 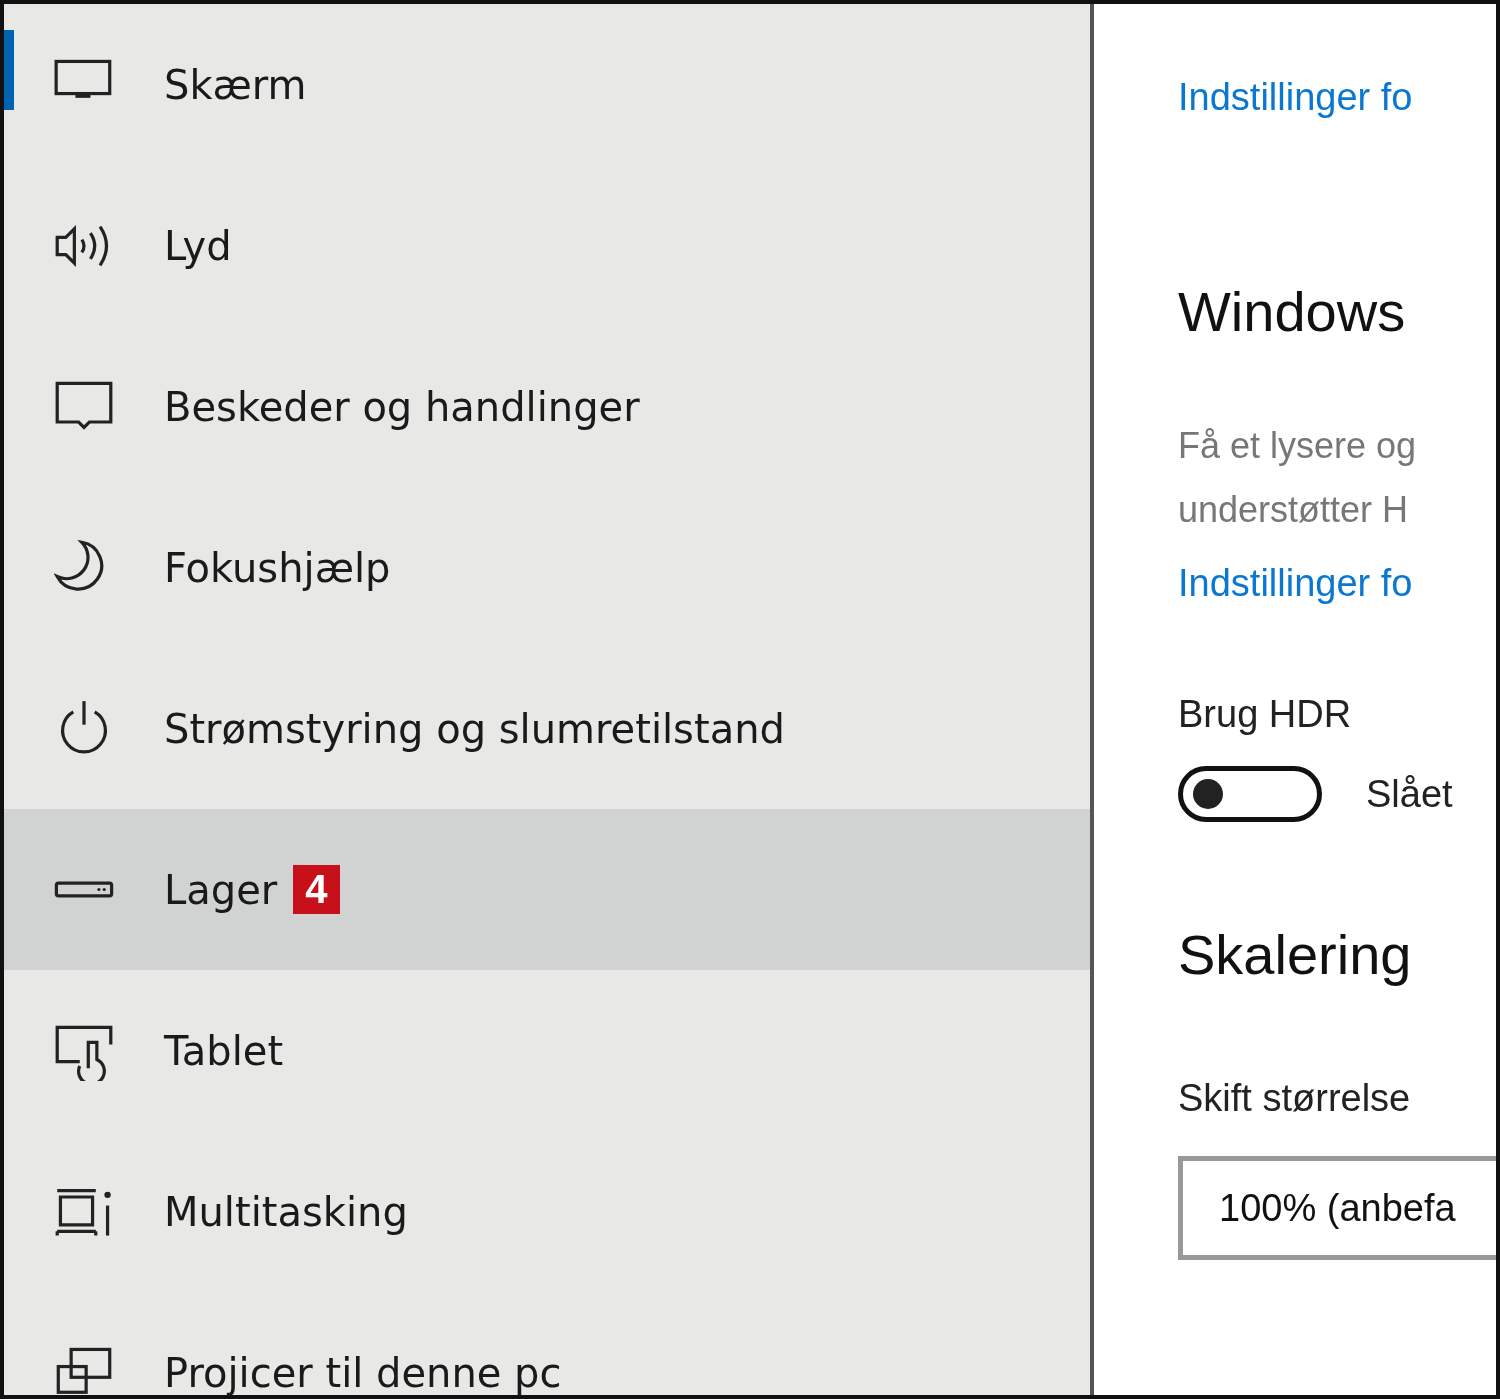 What do you see at coordinates (474, 728) in the screenshot?
I see `sidebar-item-label: Strømstyring og slumretilstand` at bounding box center [474, 728].